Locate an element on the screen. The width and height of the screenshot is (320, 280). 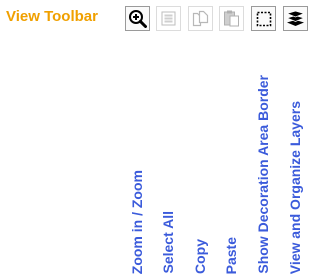
layers-icon is located at coordinates (295, 18).